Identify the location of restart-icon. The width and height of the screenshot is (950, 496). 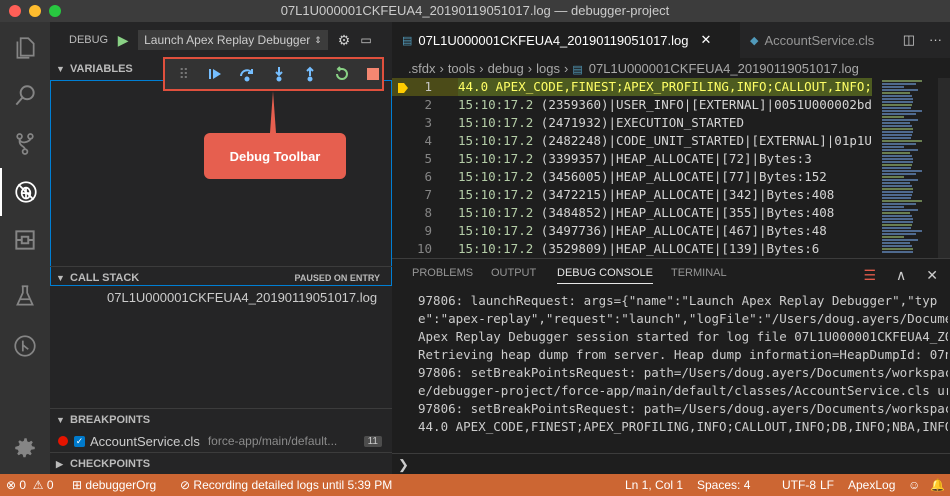
(342, 74).